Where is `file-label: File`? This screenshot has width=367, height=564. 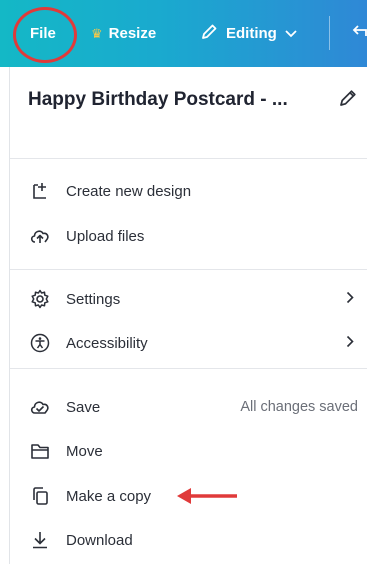
file-label: File is located at coordinates (43, 33).